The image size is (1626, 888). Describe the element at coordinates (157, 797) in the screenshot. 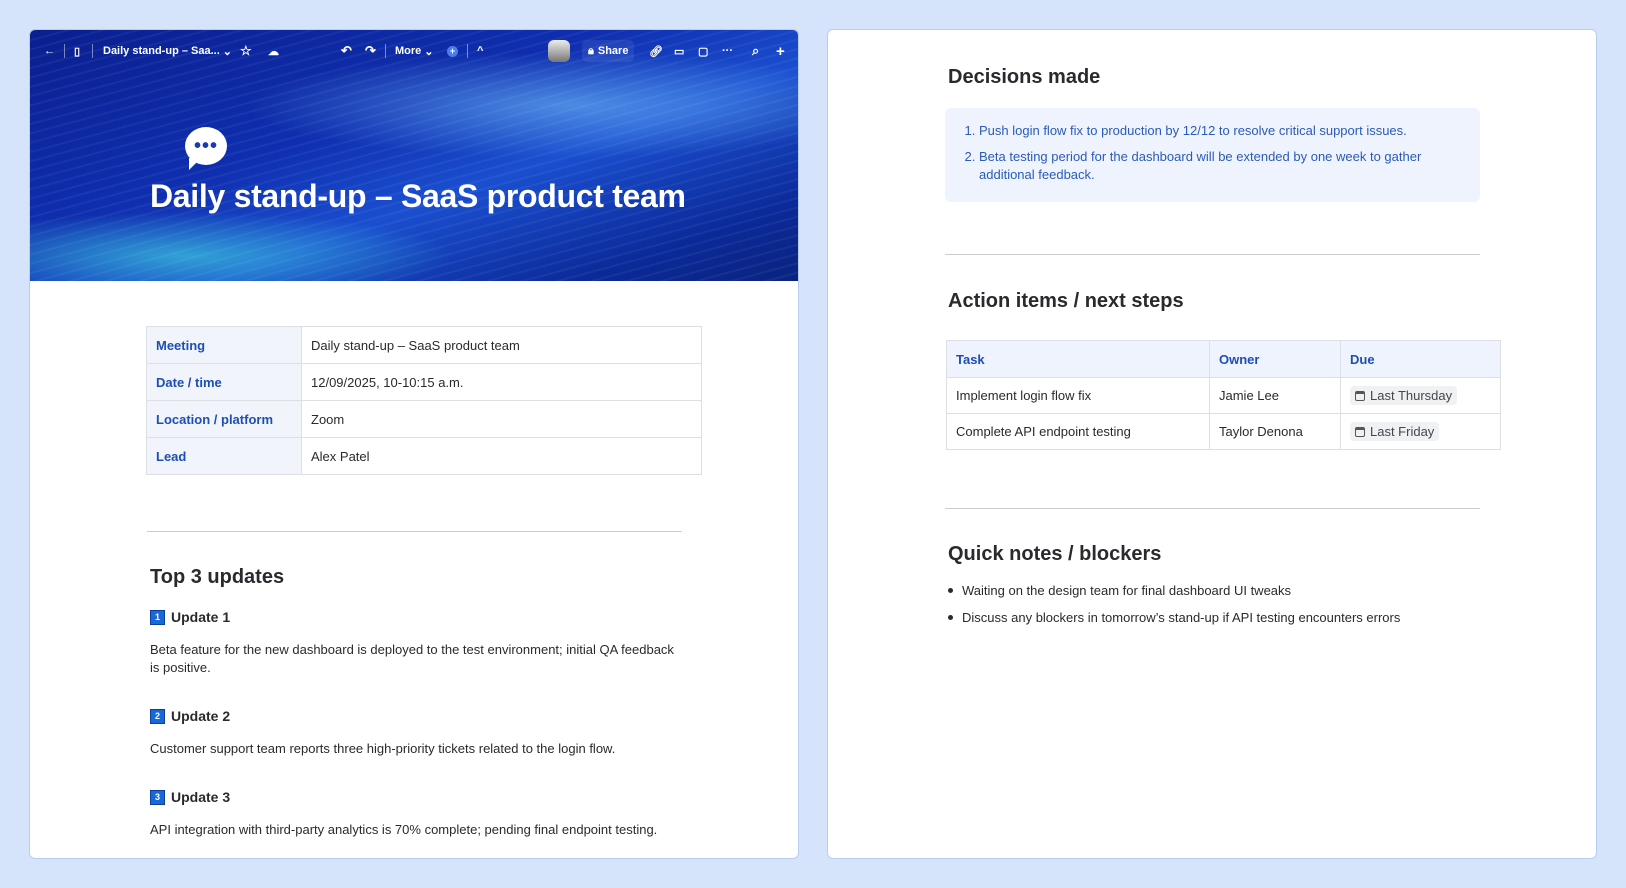

I see `number-3-icon: 3` at that location.